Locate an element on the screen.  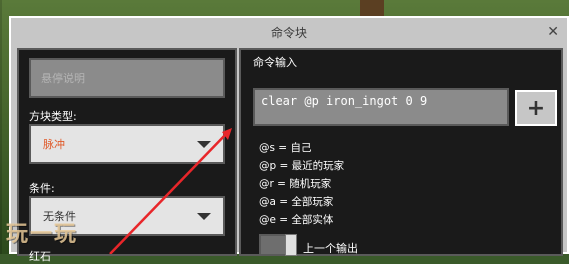
help-line: @r = 随机玩家 is located at coordinates (295, 184).